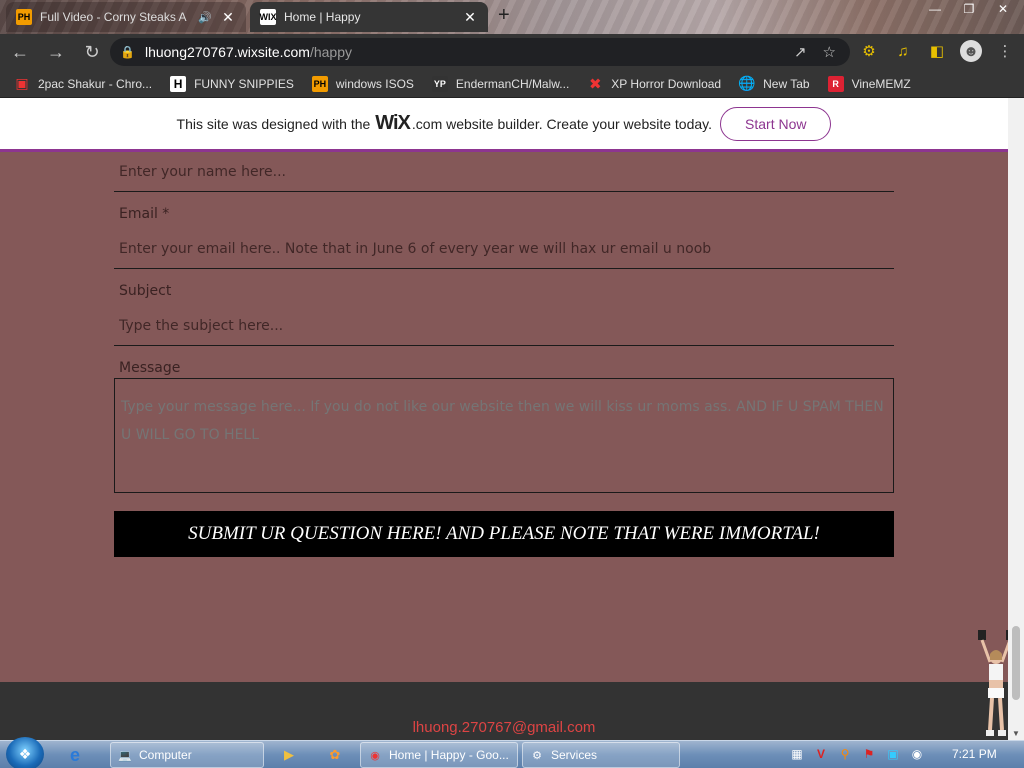 The height and width of the screenshot is (768, 1024). I want to click on start-now-button: Start Now, so click(776, 123).